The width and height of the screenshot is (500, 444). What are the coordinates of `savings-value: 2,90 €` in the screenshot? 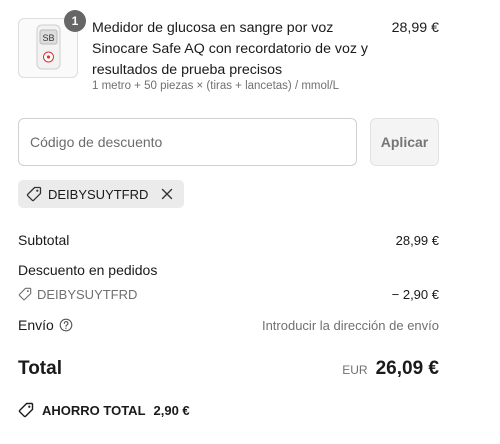 It's located at (171, 410).